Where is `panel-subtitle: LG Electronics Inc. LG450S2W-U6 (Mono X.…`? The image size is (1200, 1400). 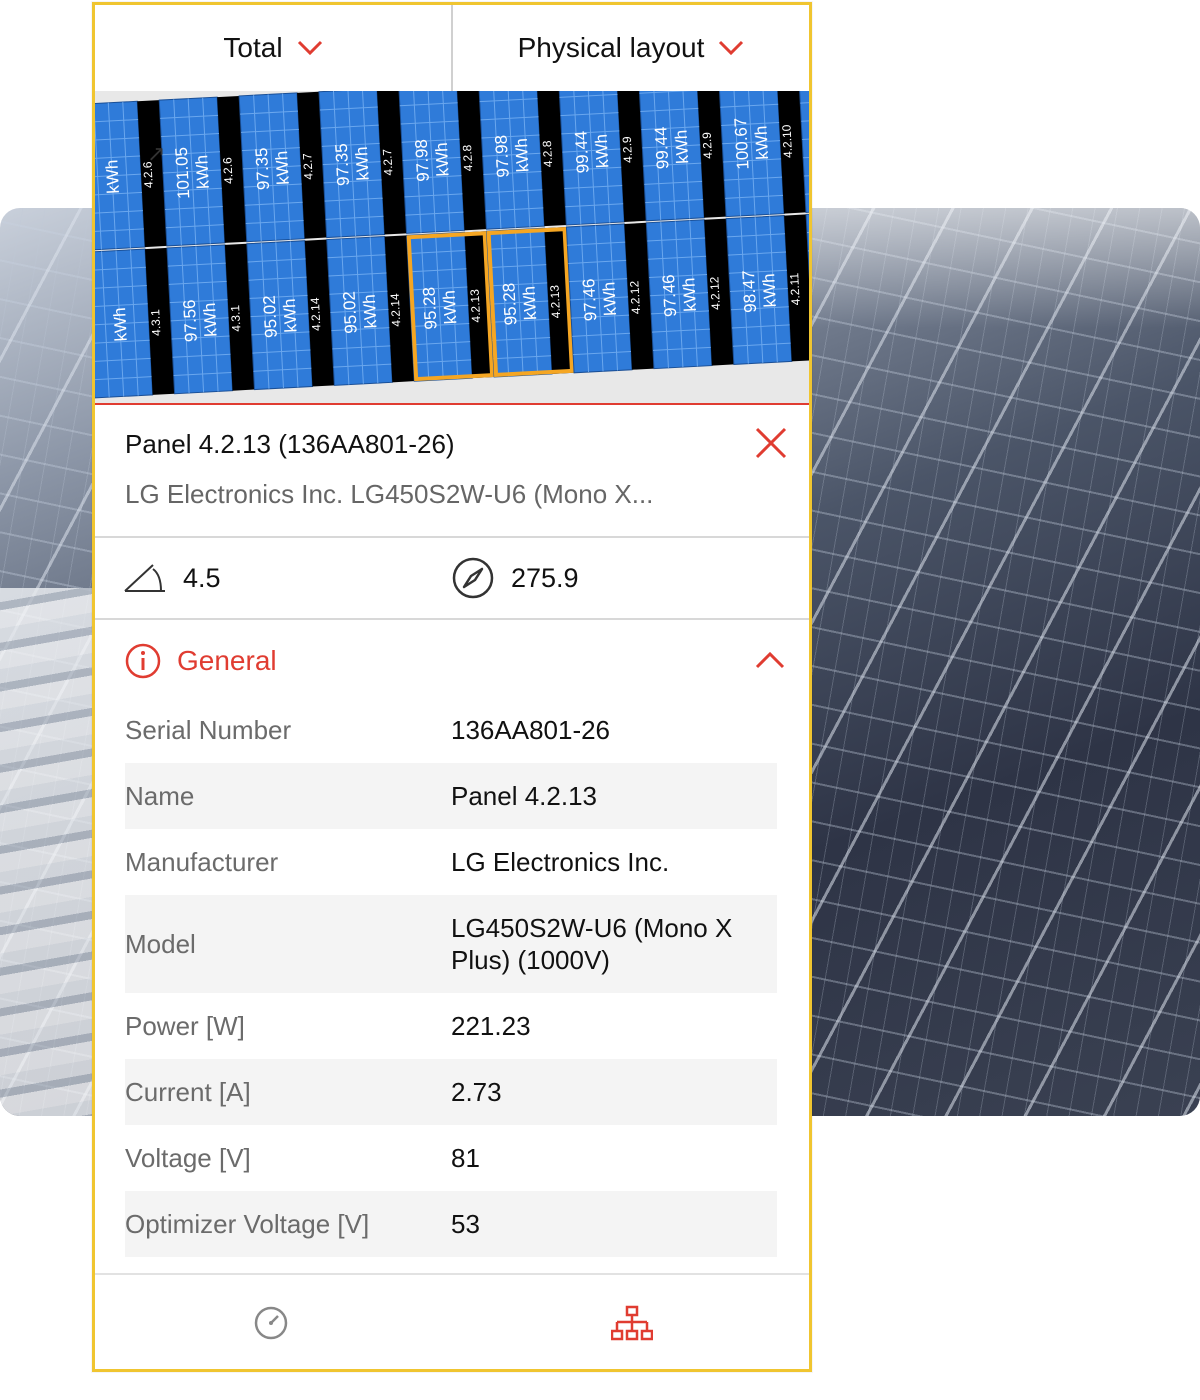
panel-subtitle: LG Electronics Inc. LG450S2W-U6 (Mono X.… is located at coordinates (389, 494).